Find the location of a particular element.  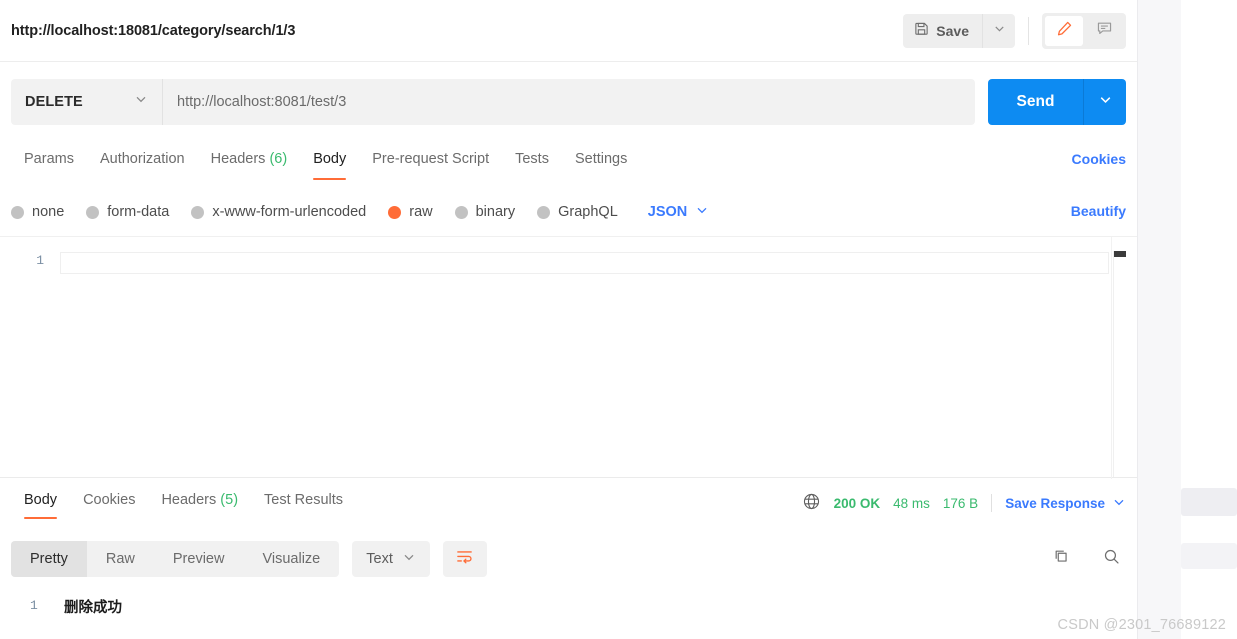

body-type-binary: binary is located at coordinates (485, 212).